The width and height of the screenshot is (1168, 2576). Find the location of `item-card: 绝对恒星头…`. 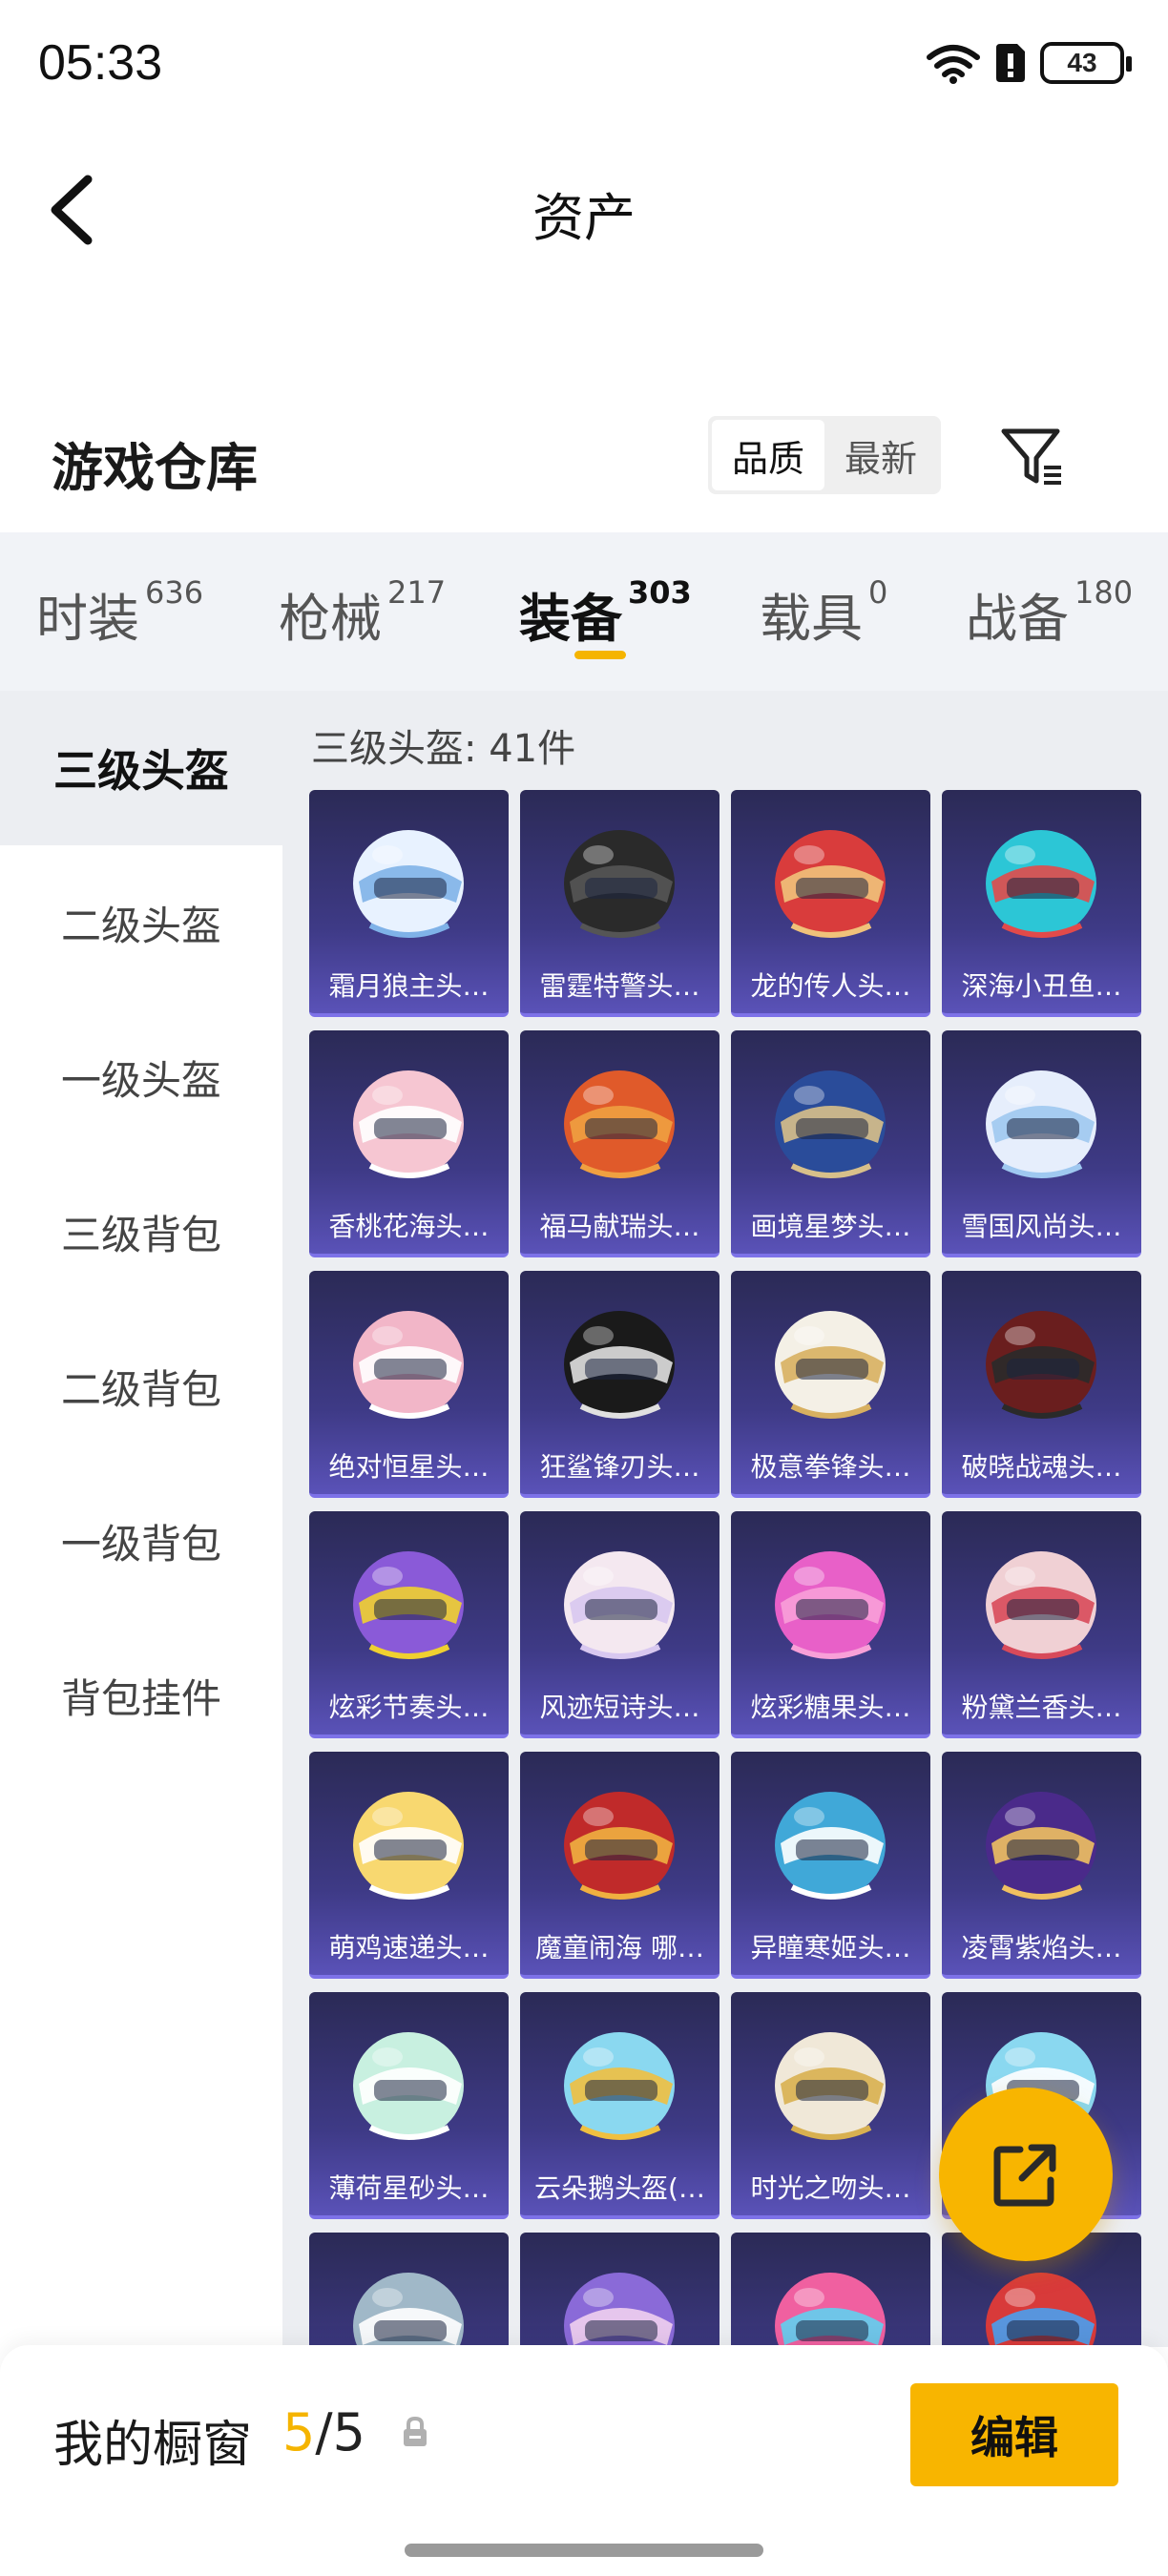

item-card: 绝对恒星头… is located at coordinates (409, 1384).